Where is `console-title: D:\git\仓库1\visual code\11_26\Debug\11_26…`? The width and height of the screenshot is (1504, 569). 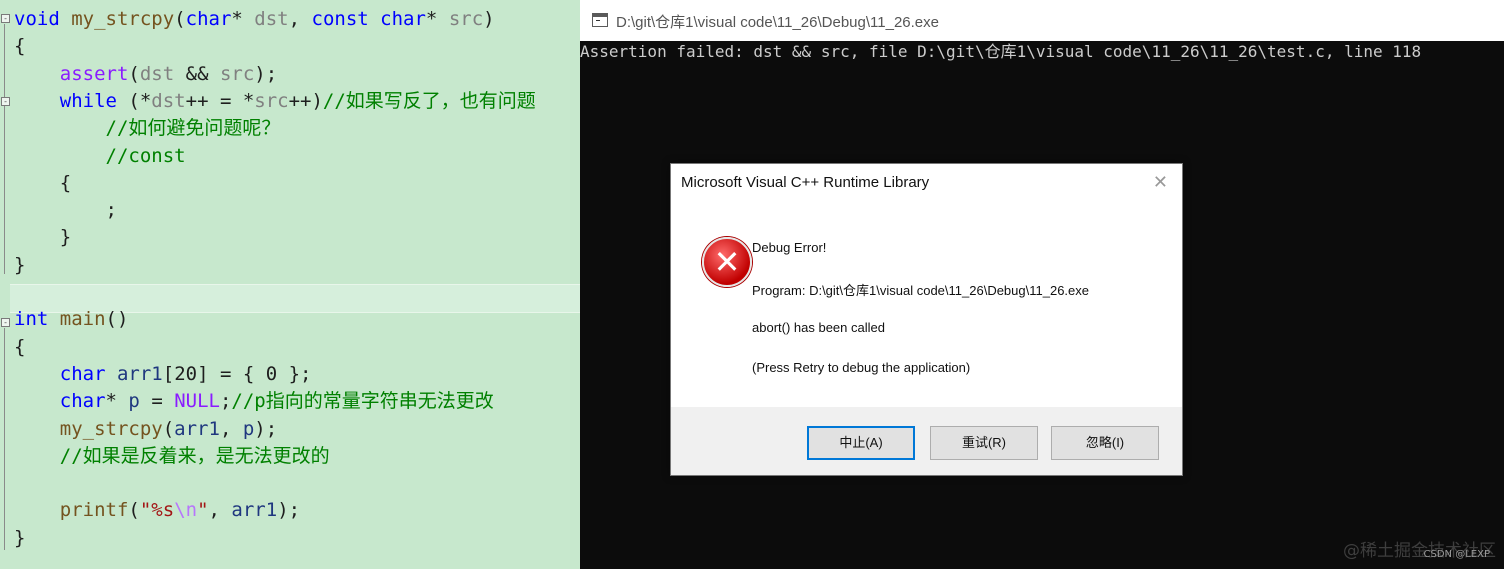 console-title: D:\git\仓库1\visual code\11_26\Debug\11_26… is located at coordinates (777, 22).